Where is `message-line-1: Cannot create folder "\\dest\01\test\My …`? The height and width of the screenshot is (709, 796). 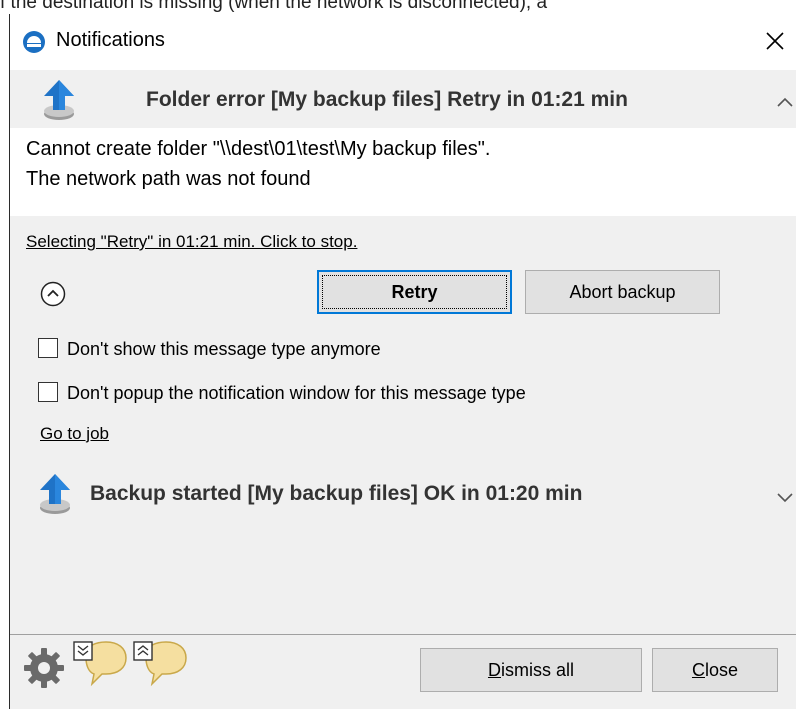 message-line-1: Cannot create folder "\\dest\01\test\My … is located at coordinates (258, 149).